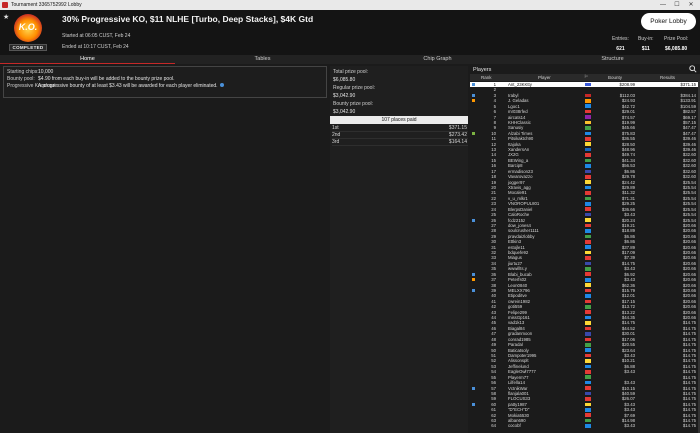 The width and height of the screenshot is (700, 433). What do you see at coordinates (628, 112) in the screenshot?
I see `player-bounty: $29.01` at bounding box center [628, 112].